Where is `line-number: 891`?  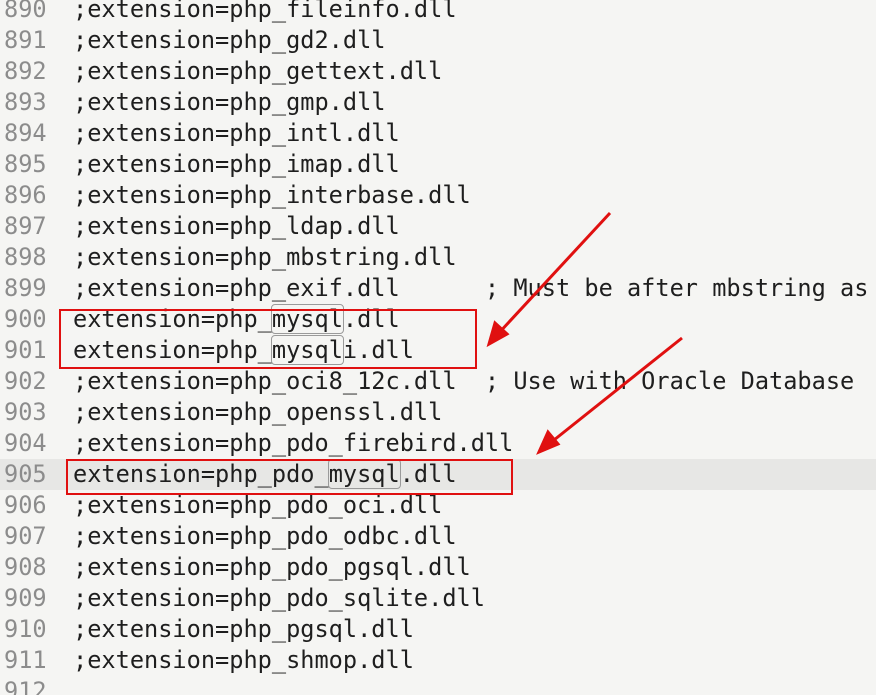
line-number: 891 is located at coordinates (25, 40).